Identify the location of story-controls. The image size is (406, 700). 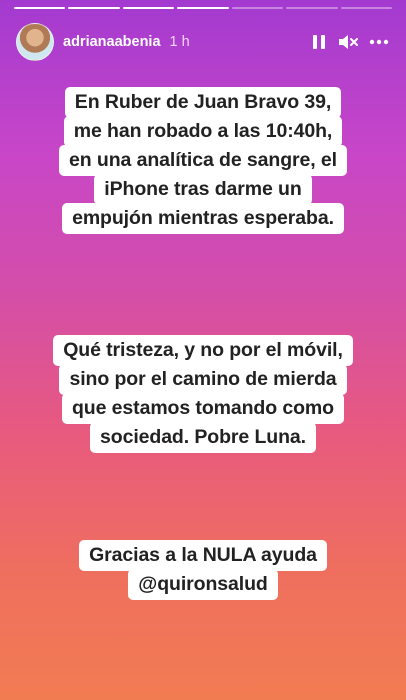
(350, 42).